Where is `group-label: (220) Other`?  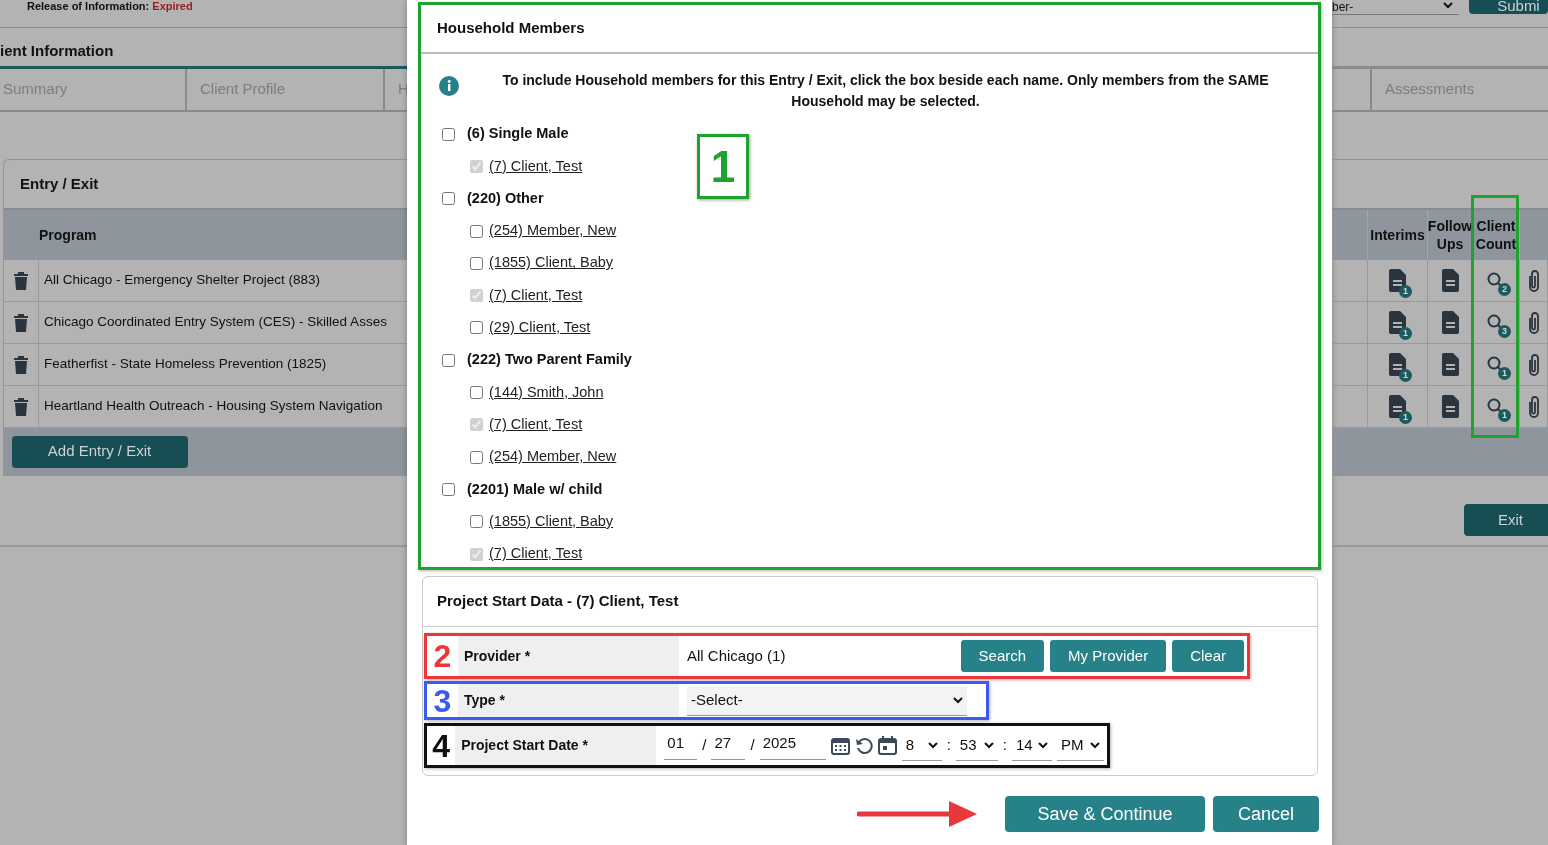 group-label: (220) Other is located at coordinates (505, 198).